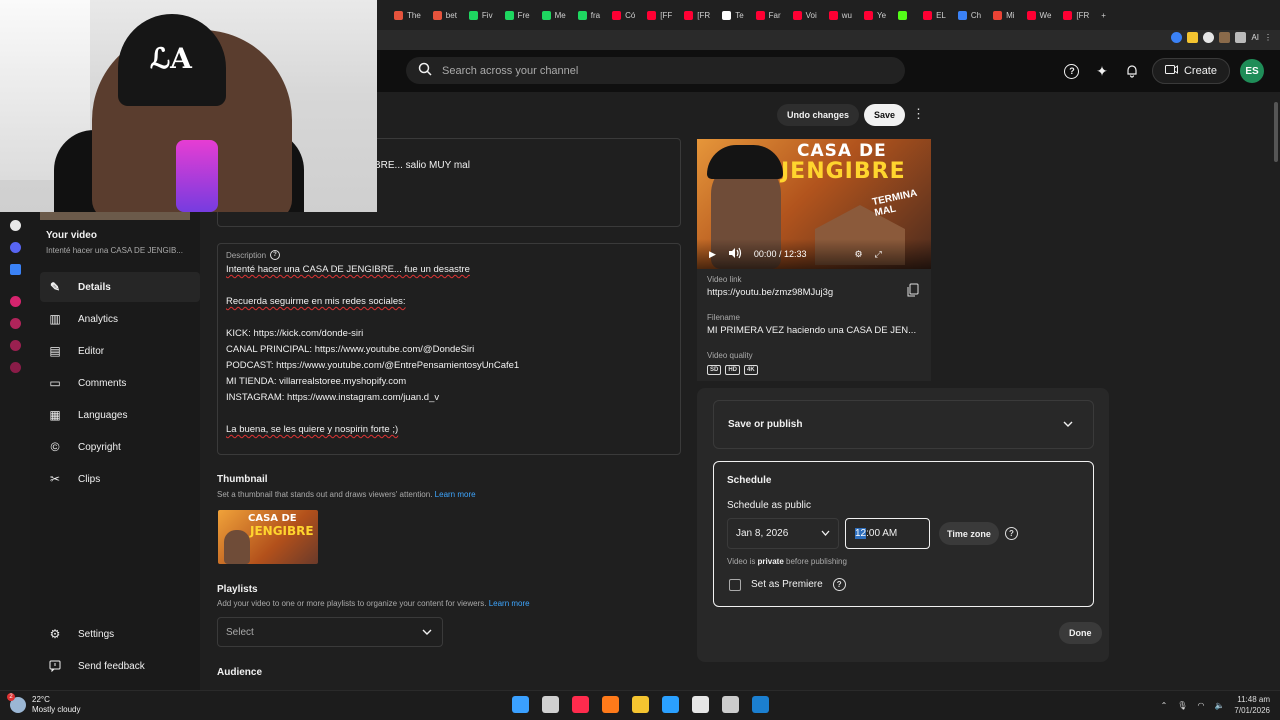  What do you see at coordinates (903, 424) in the screenshot?
I see `save-or-publish-panel: Save or publish` at bounding box center [903, 424].